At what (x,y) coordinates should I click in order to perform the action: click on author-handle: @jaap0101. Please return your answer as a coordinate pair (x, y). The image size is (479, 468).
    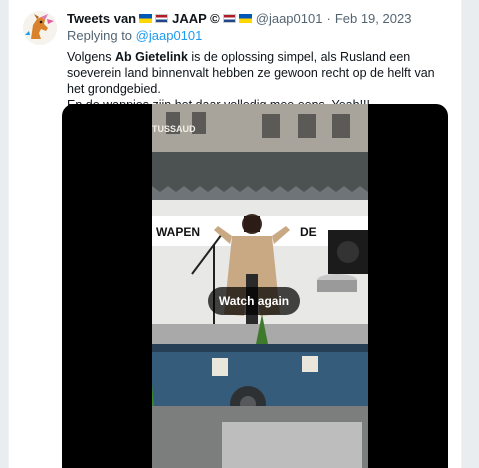
    Looking at the image, I should click on (289, 18).